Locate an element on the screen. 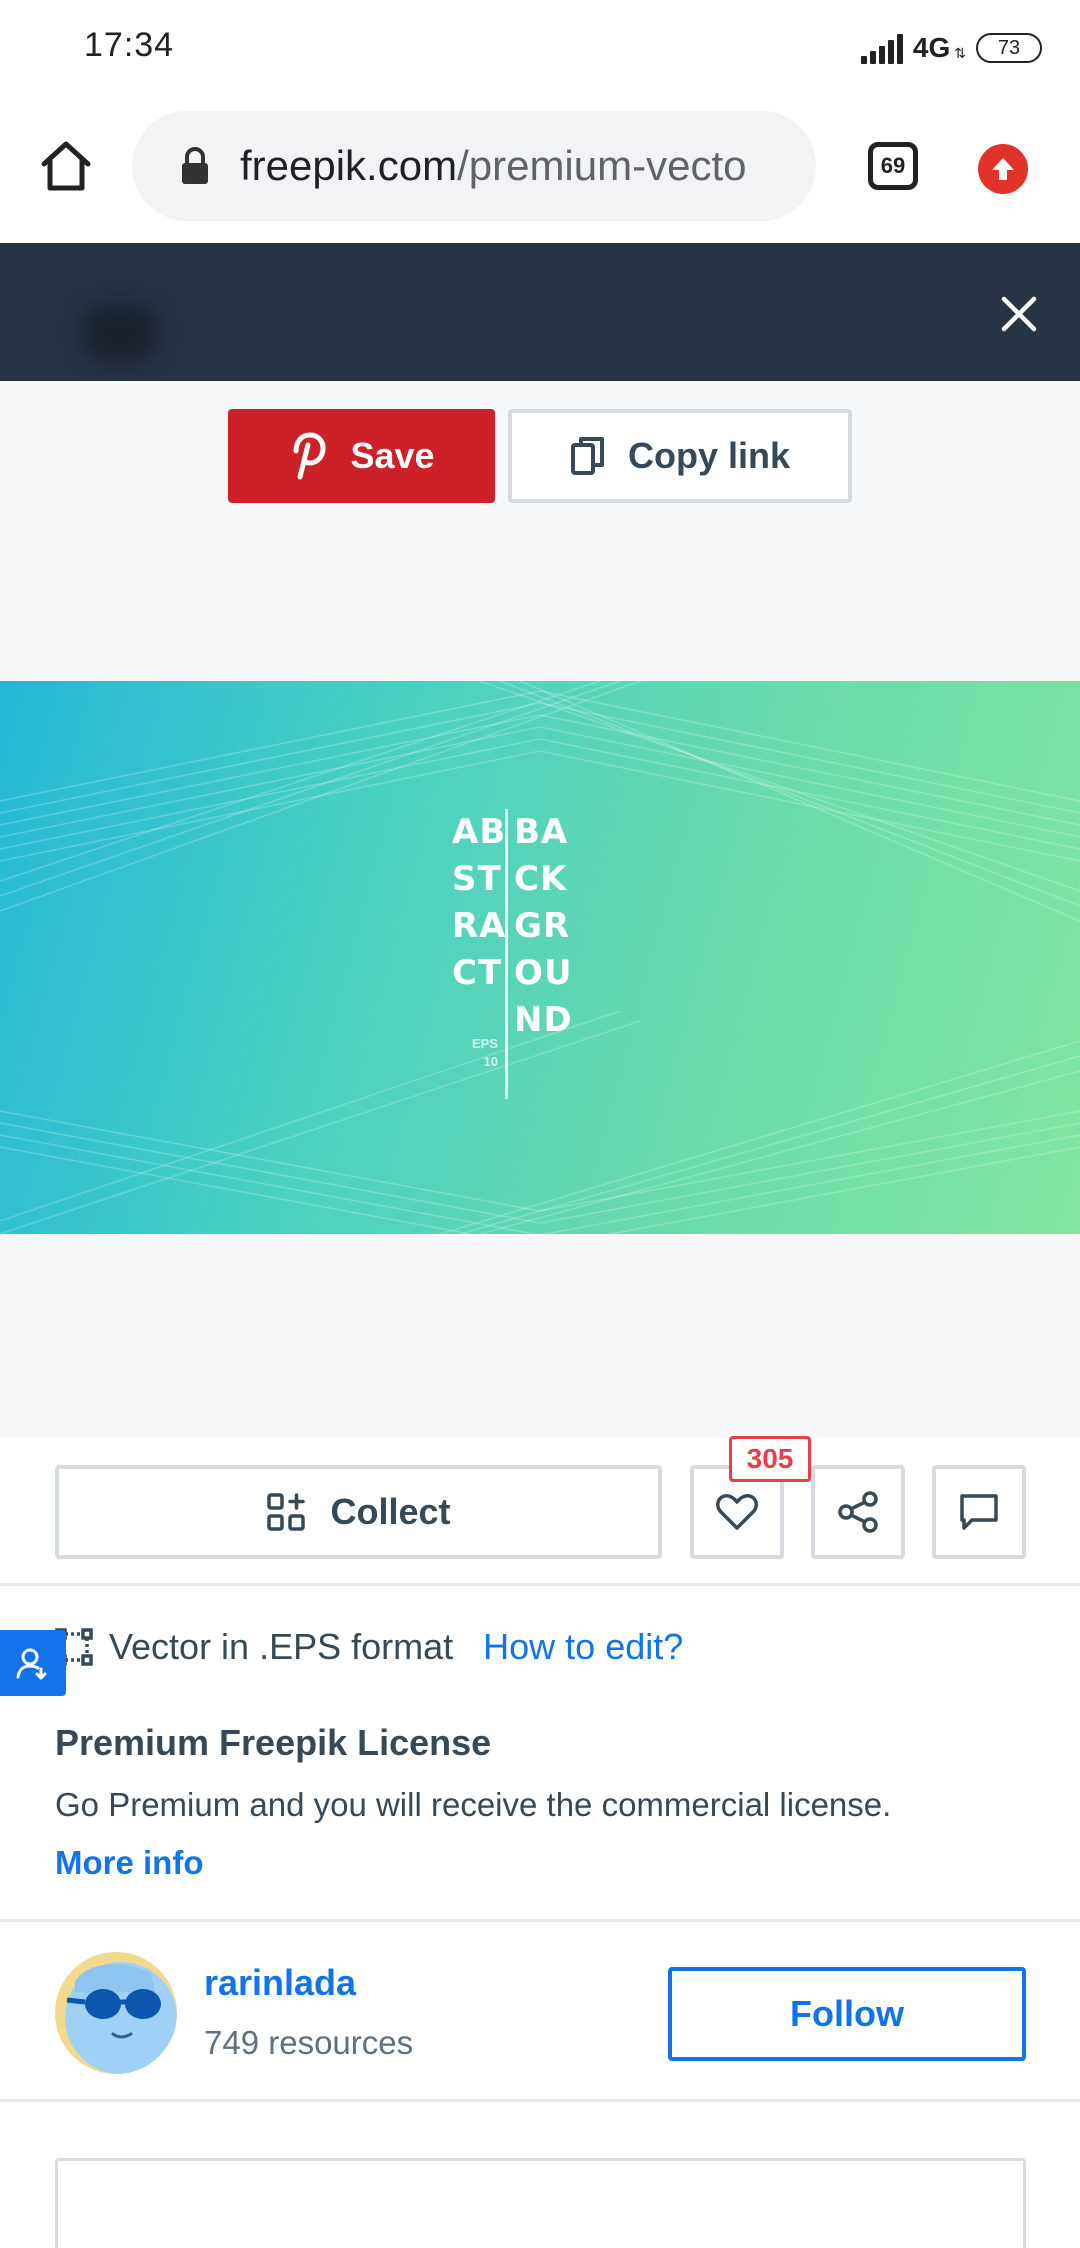 This screenshot has height=2248, width=1080. author-name: rarinlada is located at coordinates (280, 1983).